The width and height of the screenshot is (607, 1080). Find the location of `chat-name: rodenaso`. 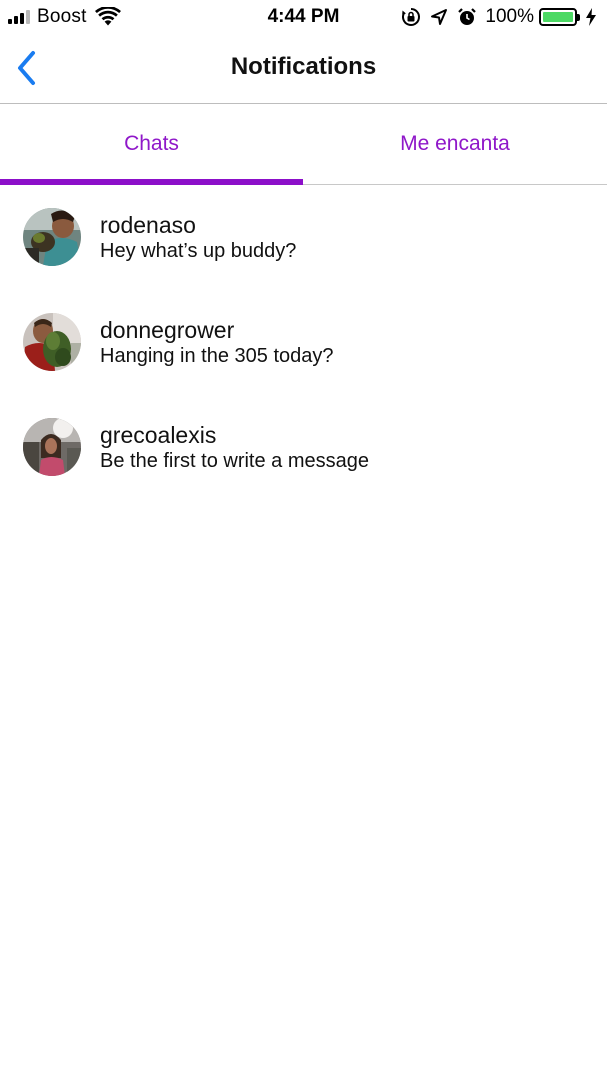

chat-name: rodenaso is located at coordinates (148, 225).